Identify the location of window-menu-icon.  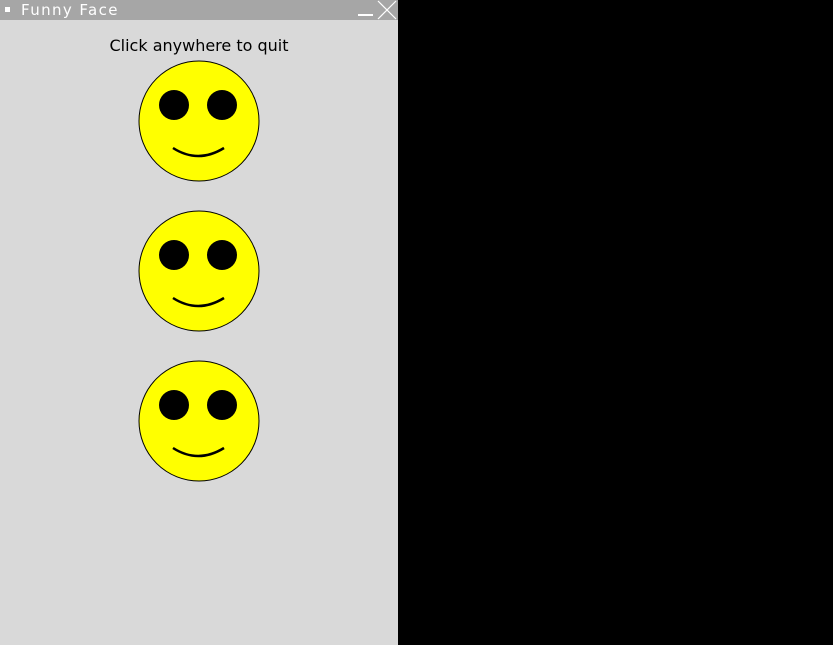
(7, 9).